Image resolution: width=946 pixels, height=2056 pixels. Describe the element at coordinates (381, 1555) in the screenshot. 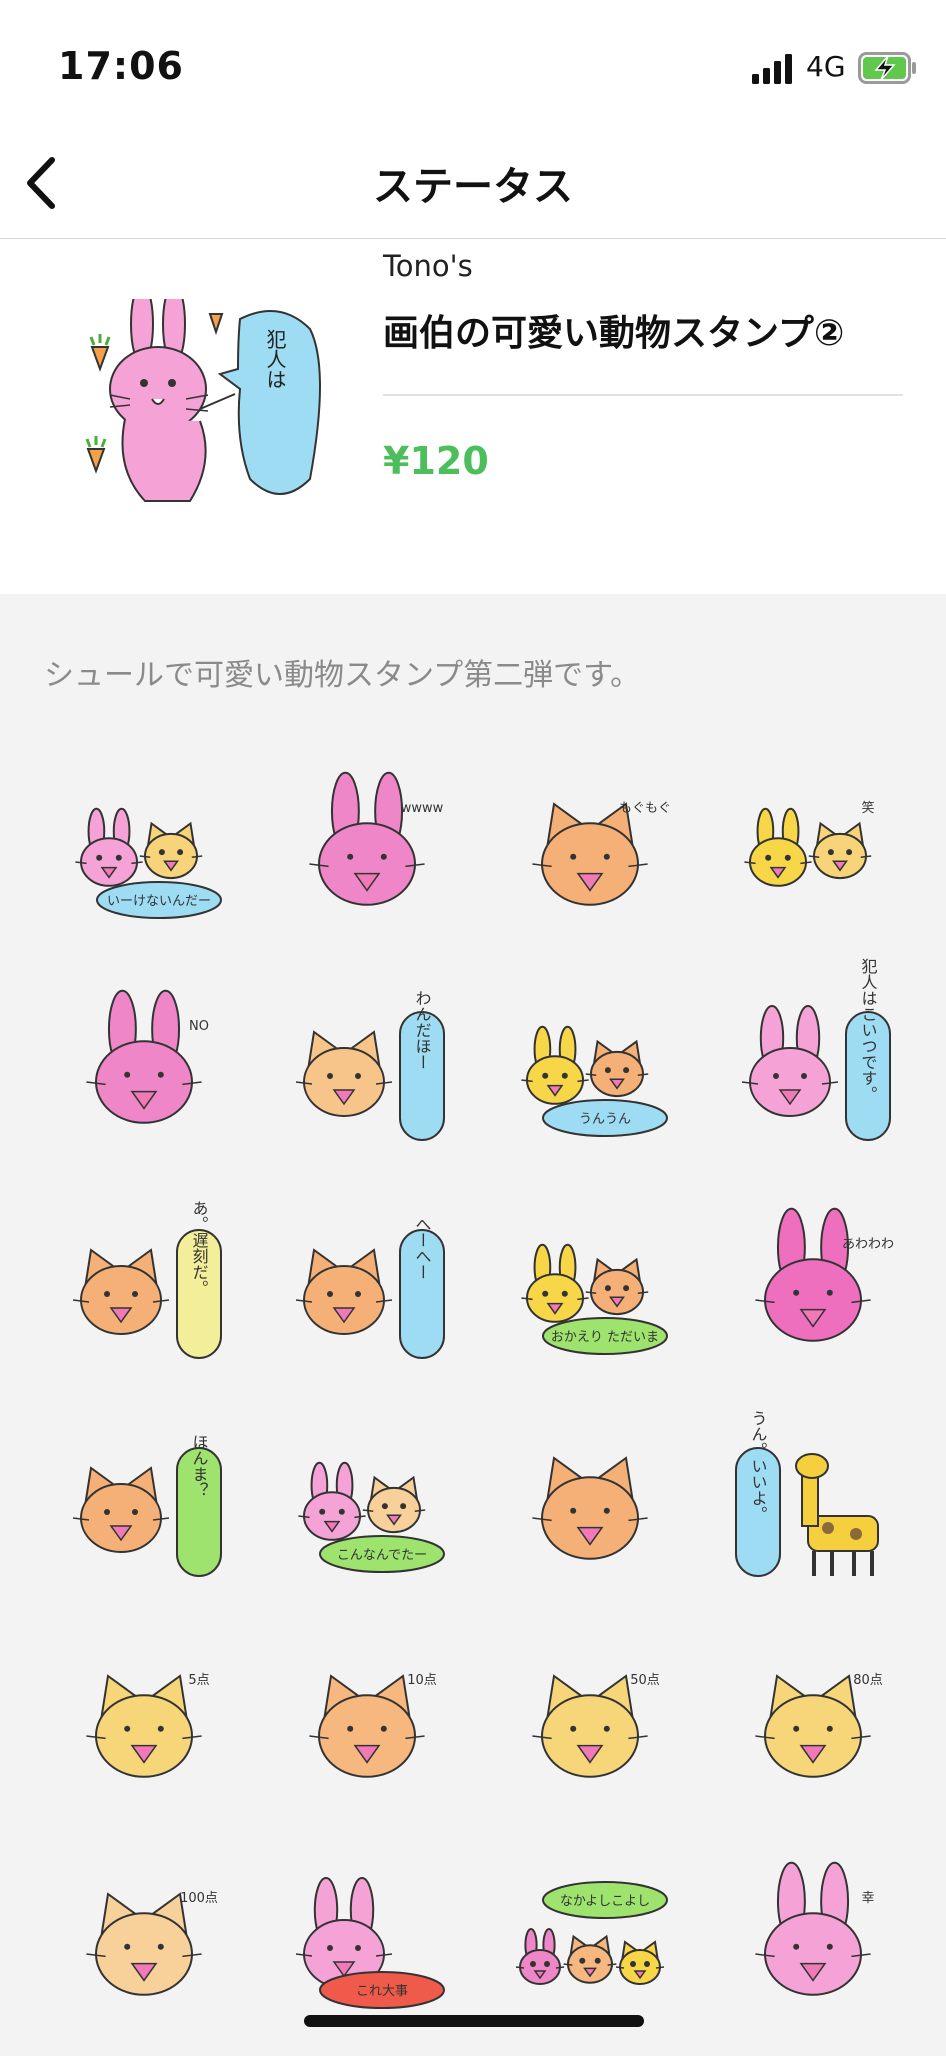

I see `sticker-caption: こんなんでたー` at that location.